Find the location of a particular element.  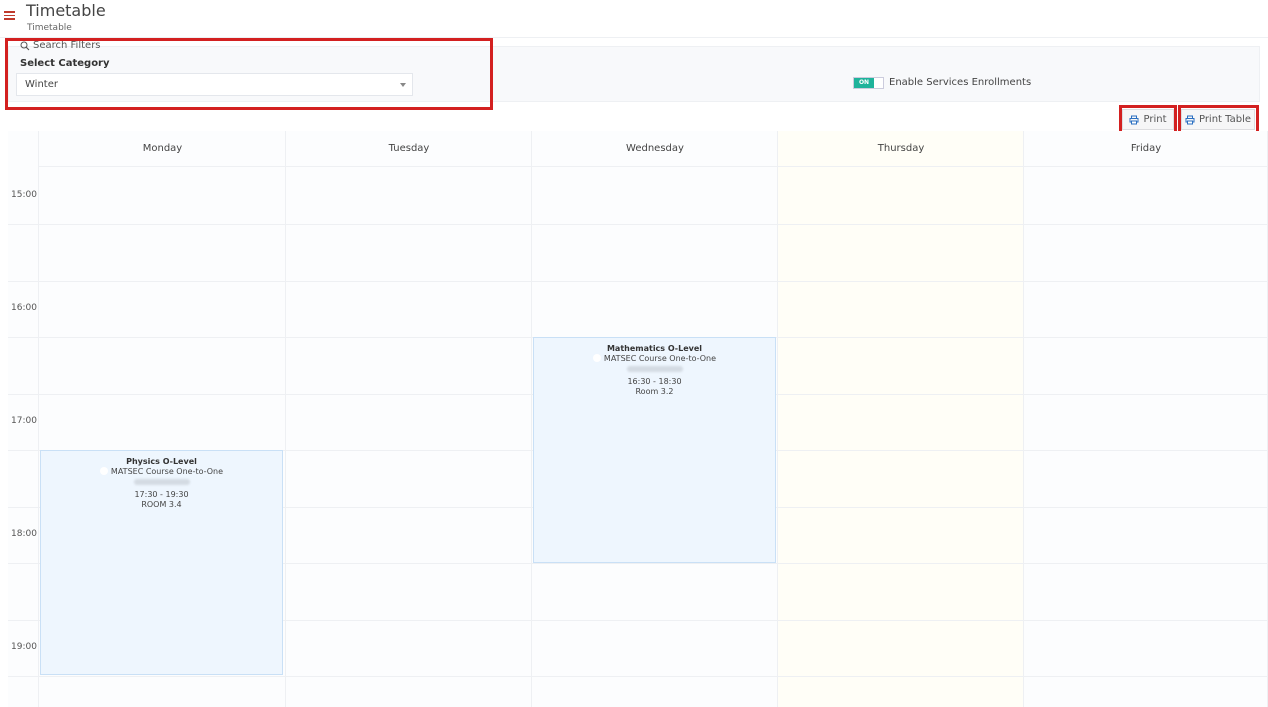

time-label: 15:00 is located at coordinates (24, 195).